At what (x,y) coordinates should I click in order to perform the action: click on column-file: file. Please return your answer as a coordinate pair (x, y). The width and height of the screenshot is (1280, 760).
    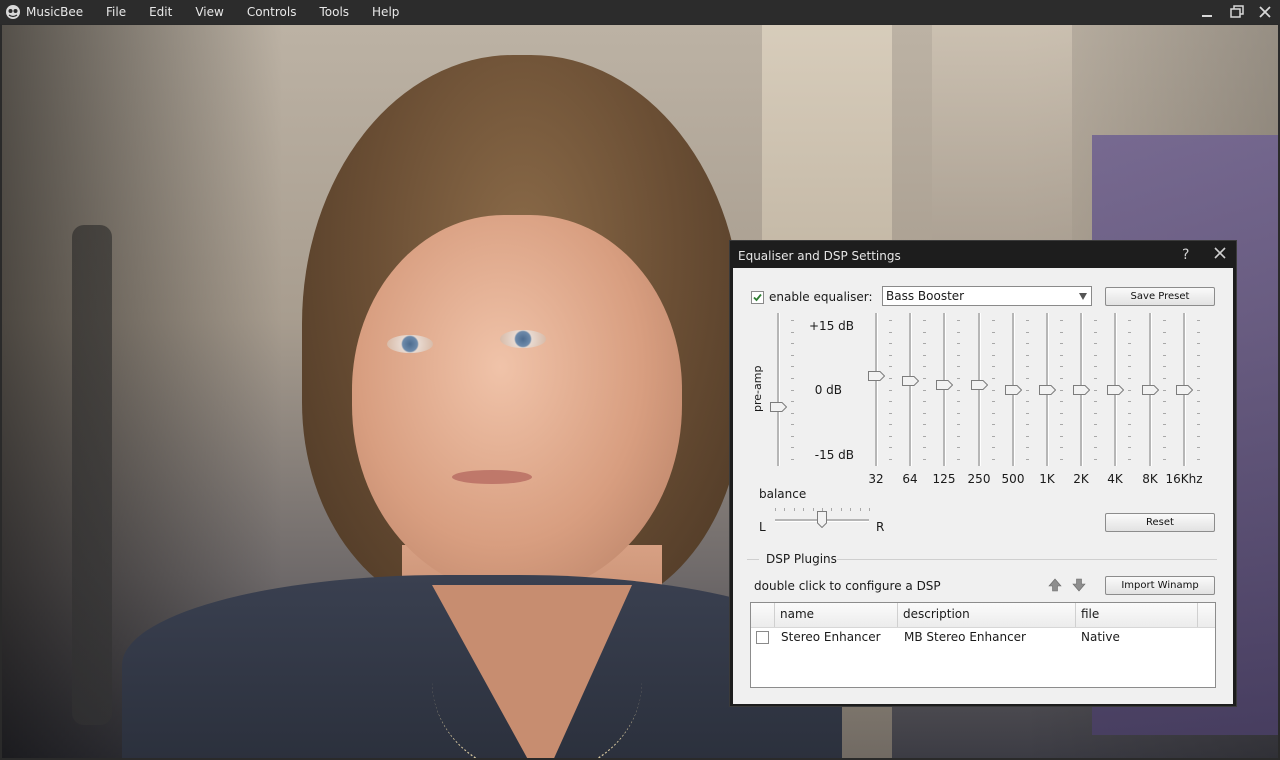
    Looking at the image, I should click on (1090, 614).